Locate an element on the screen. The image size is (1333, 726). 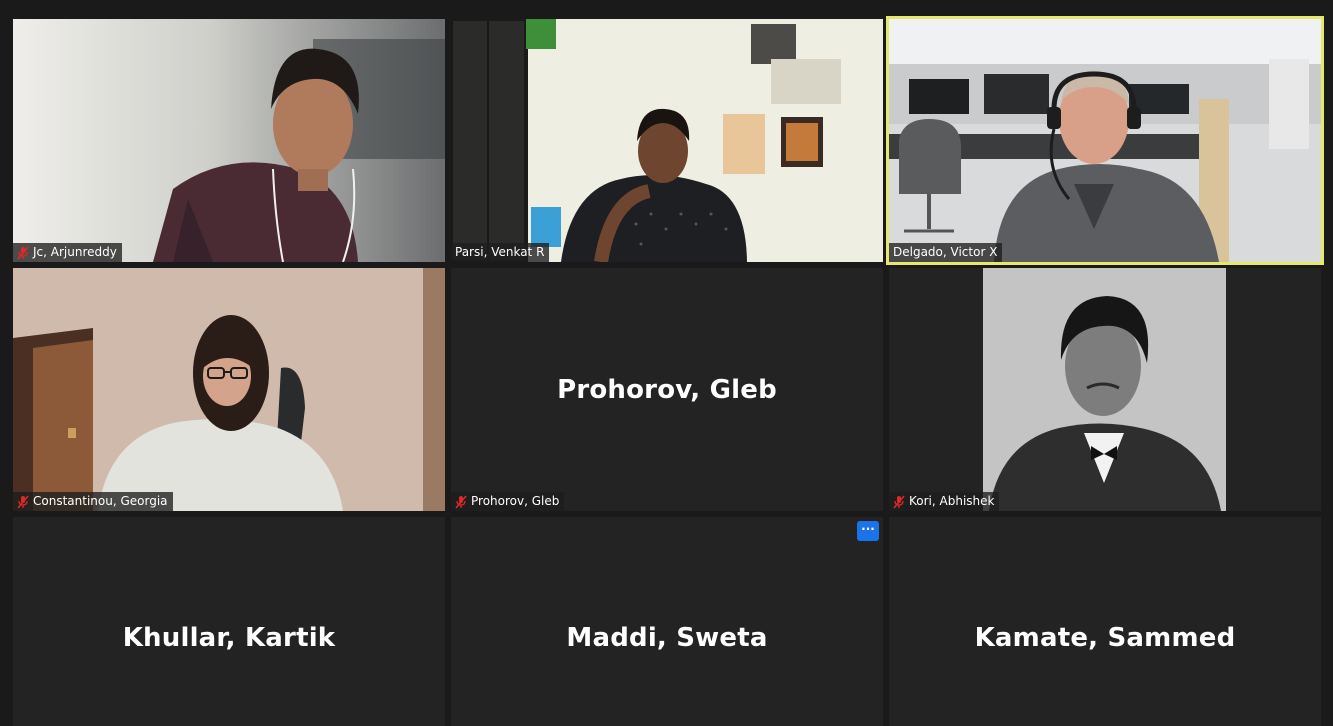
more-options-button: ··· is located at coordinates (868, 531).